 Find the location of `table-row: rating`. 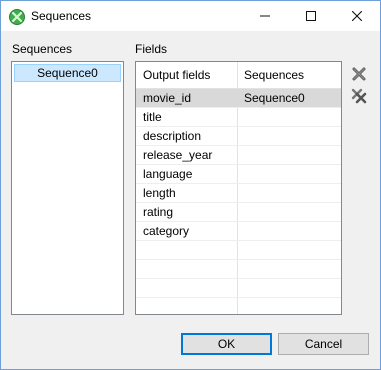

table-row: rating is located at coordinates (238, 212).